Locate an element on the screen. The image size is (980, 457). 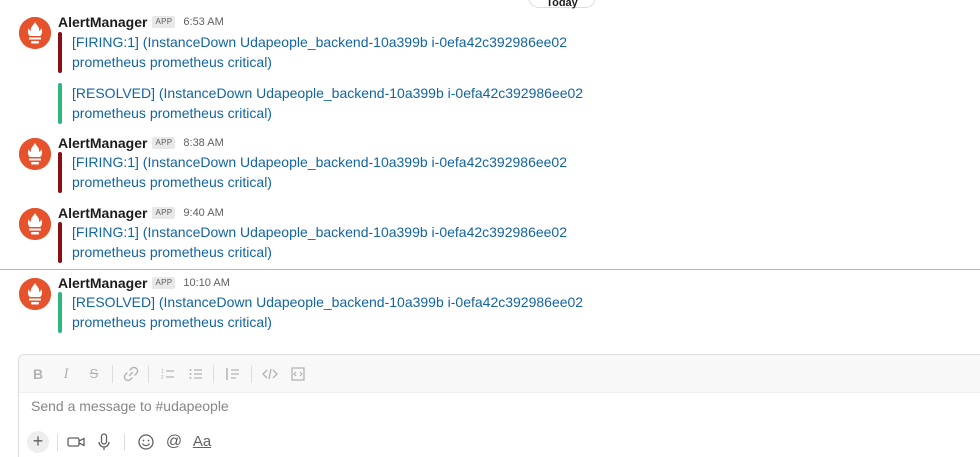
code-block-icon is located at coordinates (298, 374).